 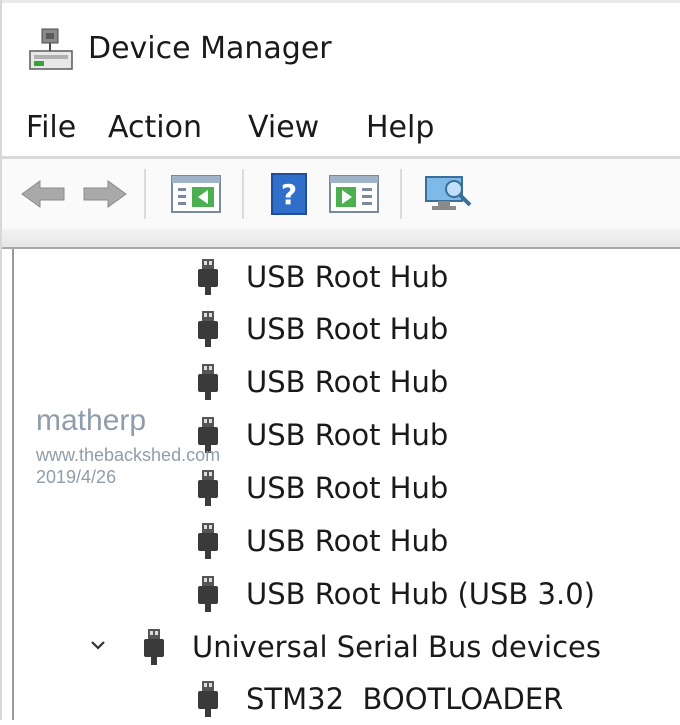 I want to click on tree-item-usb-root-hub-3: USB Root Hub (USB 3.0), so click(x=394, y=594).